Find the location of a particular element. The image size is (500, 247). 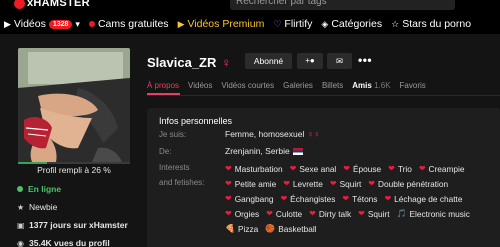

nav-item-premium-videos: ▶ Vidéos Premium is located at coordinates (221, 24).